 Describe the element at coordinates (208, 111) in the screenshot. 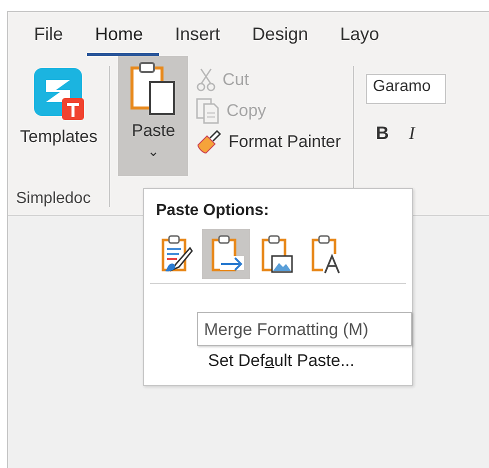

I see `copy-icon` at that location.